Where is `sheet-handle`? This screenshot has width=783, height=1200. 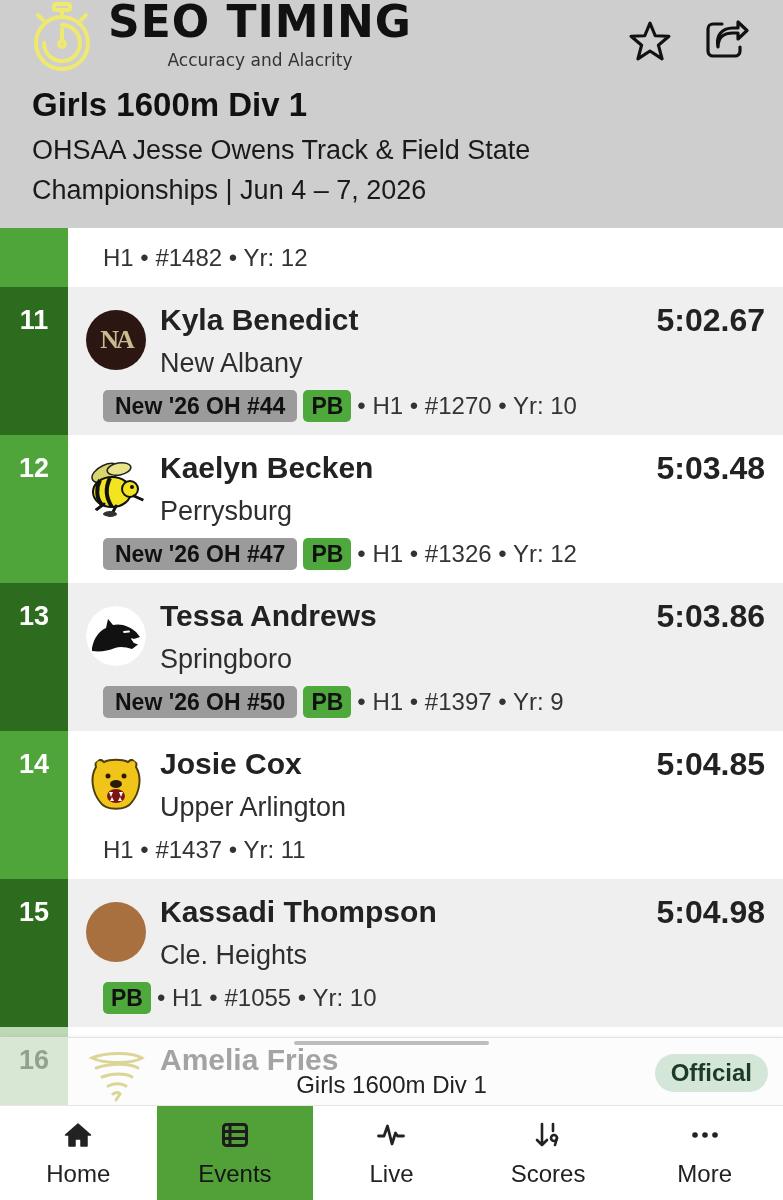
sheet-handle is located at coordinates (391, 1043).